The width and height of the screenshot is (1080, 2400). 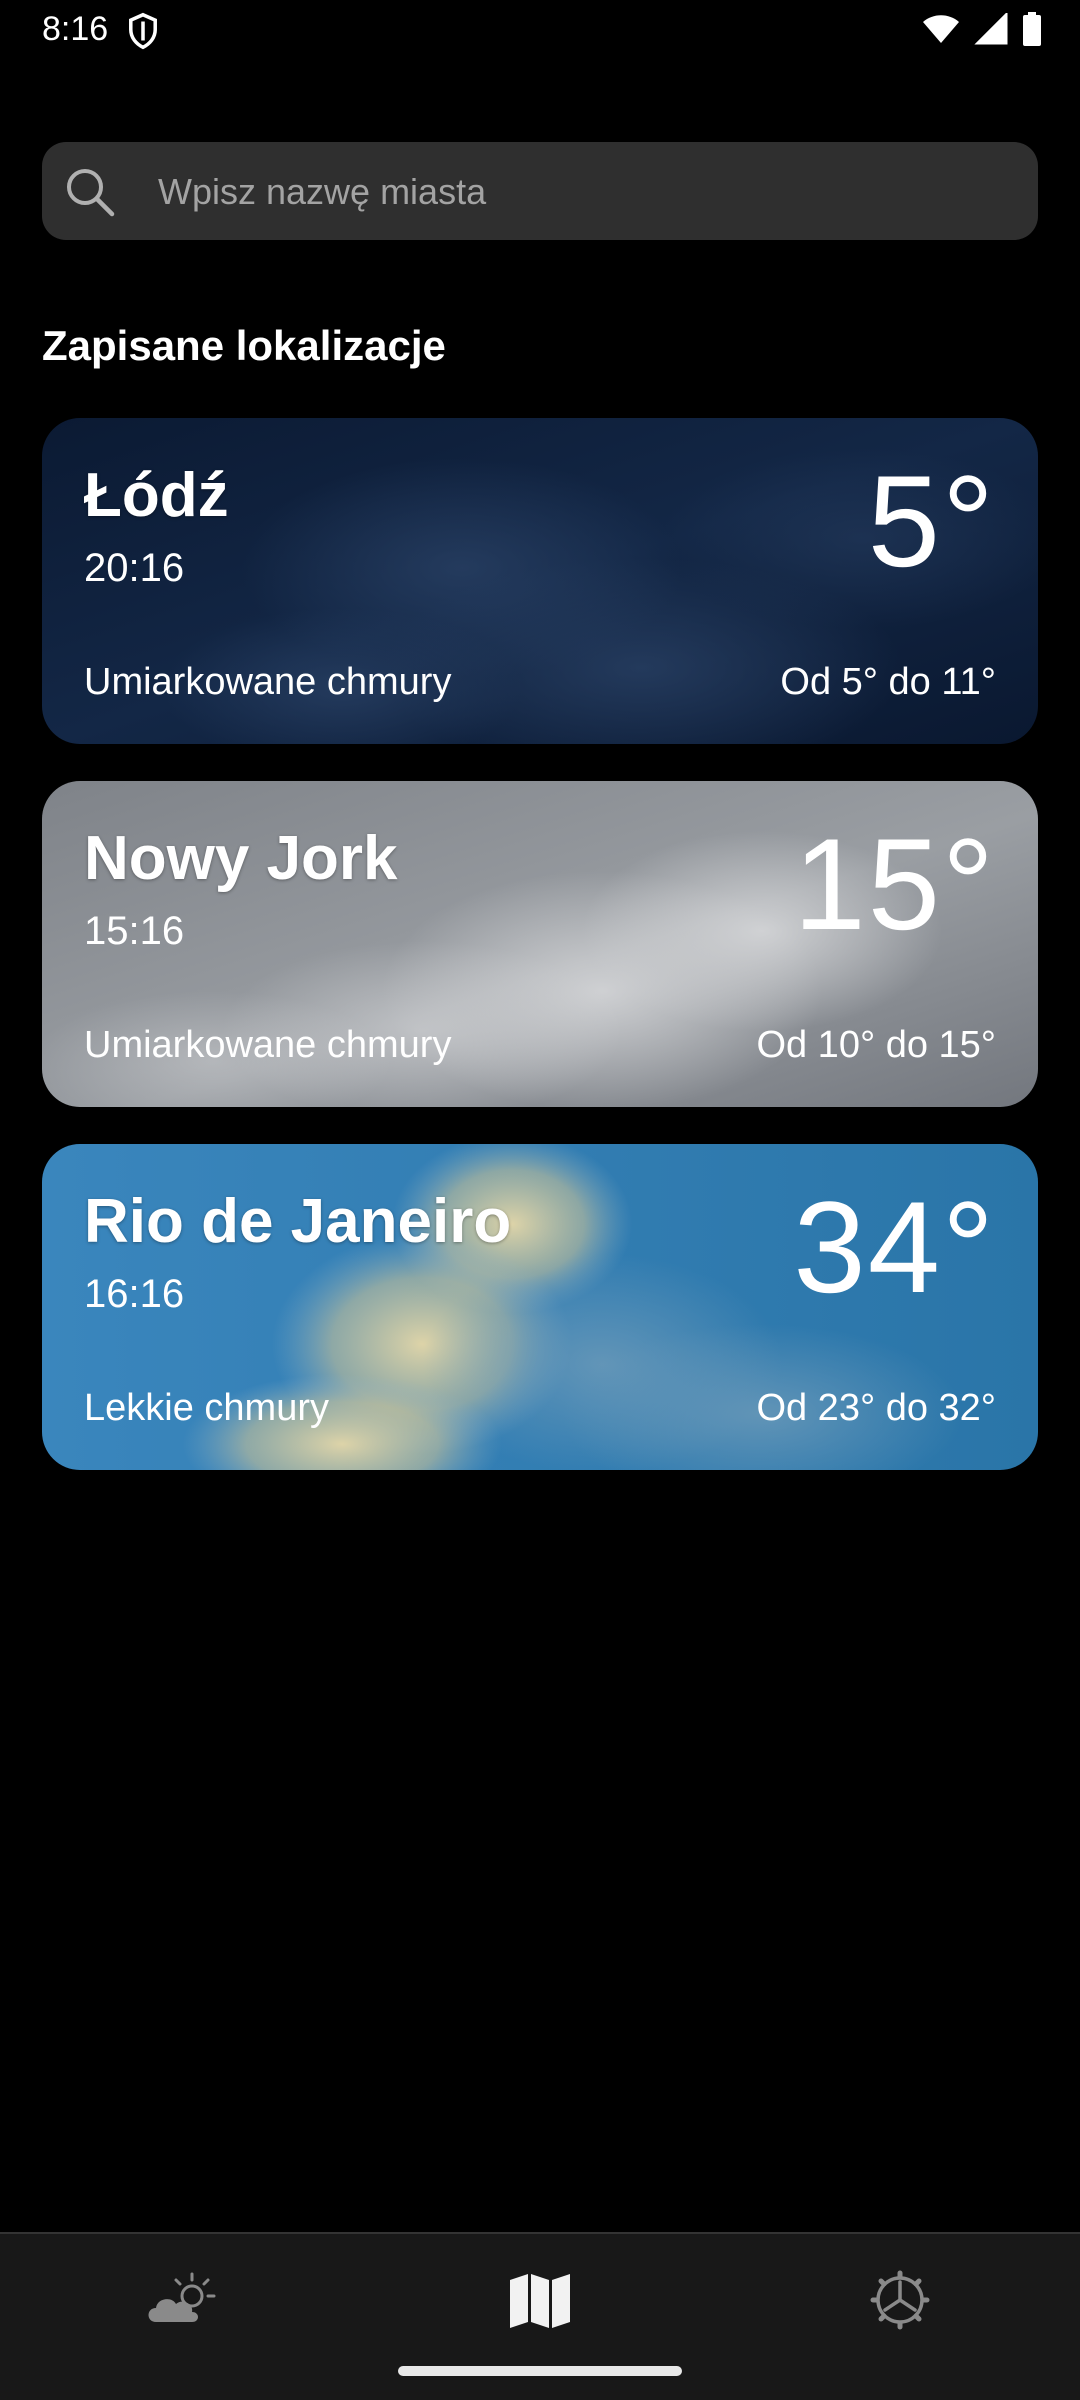 I want to click on nav-settings-tab, so click(x=900, y=2300).